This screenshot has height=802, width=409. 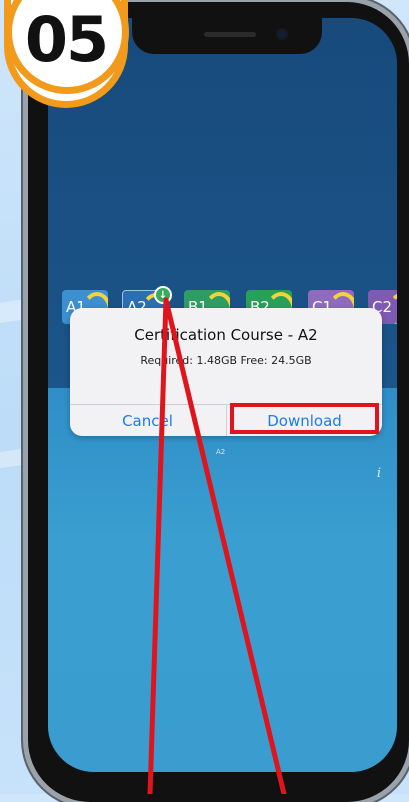 What do you see at coordinates (163, 295) in the screenshot?
I see `download-icon: ↓` at bounding box center [163, 295].